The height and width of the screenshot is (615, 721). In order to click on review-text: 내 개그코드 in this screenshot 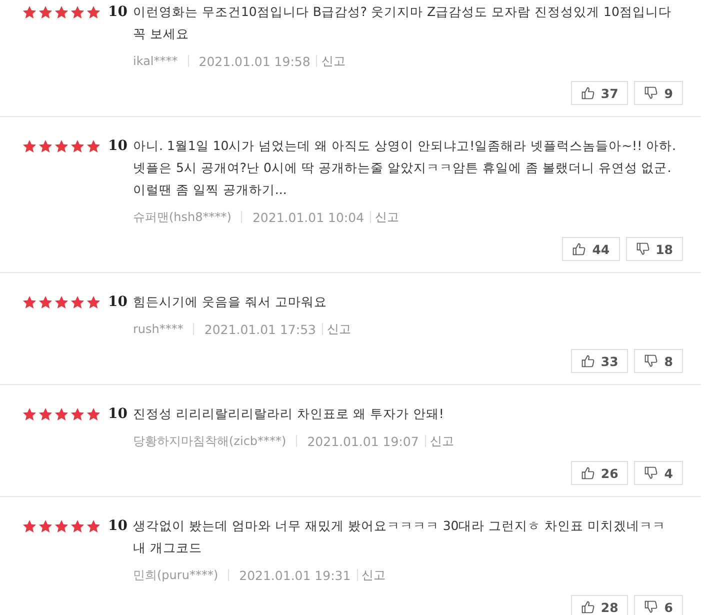, I will do `click(168, 548)`.